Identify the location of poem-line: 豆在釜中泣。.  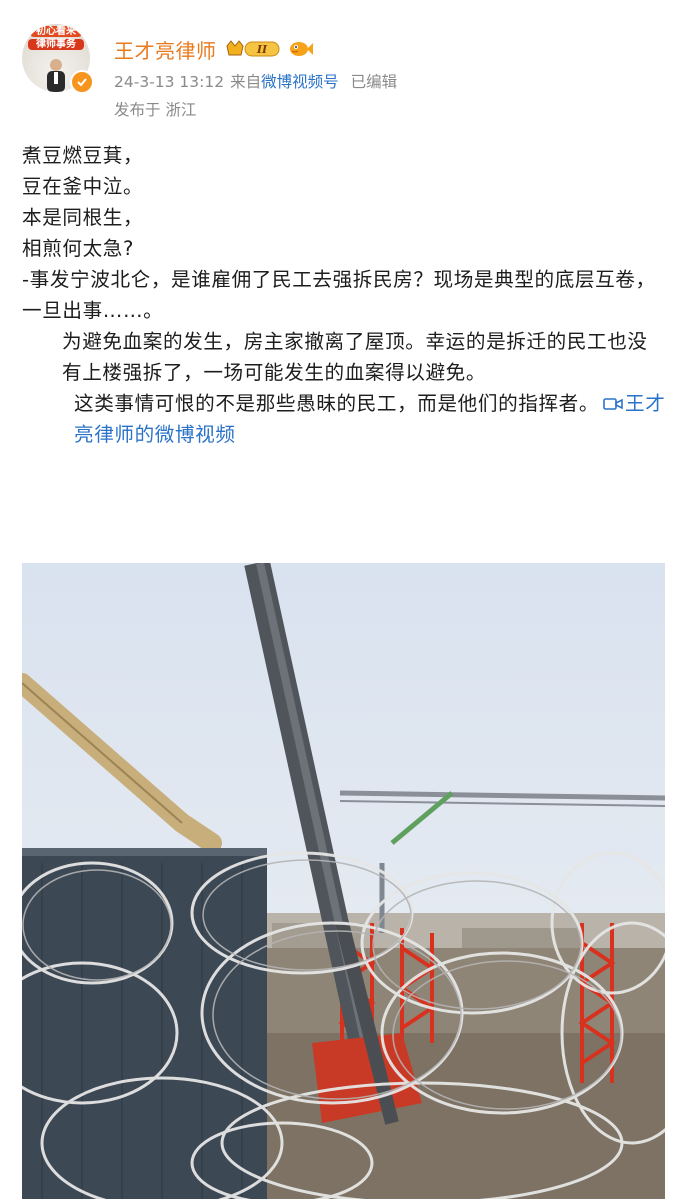
(83, 186).